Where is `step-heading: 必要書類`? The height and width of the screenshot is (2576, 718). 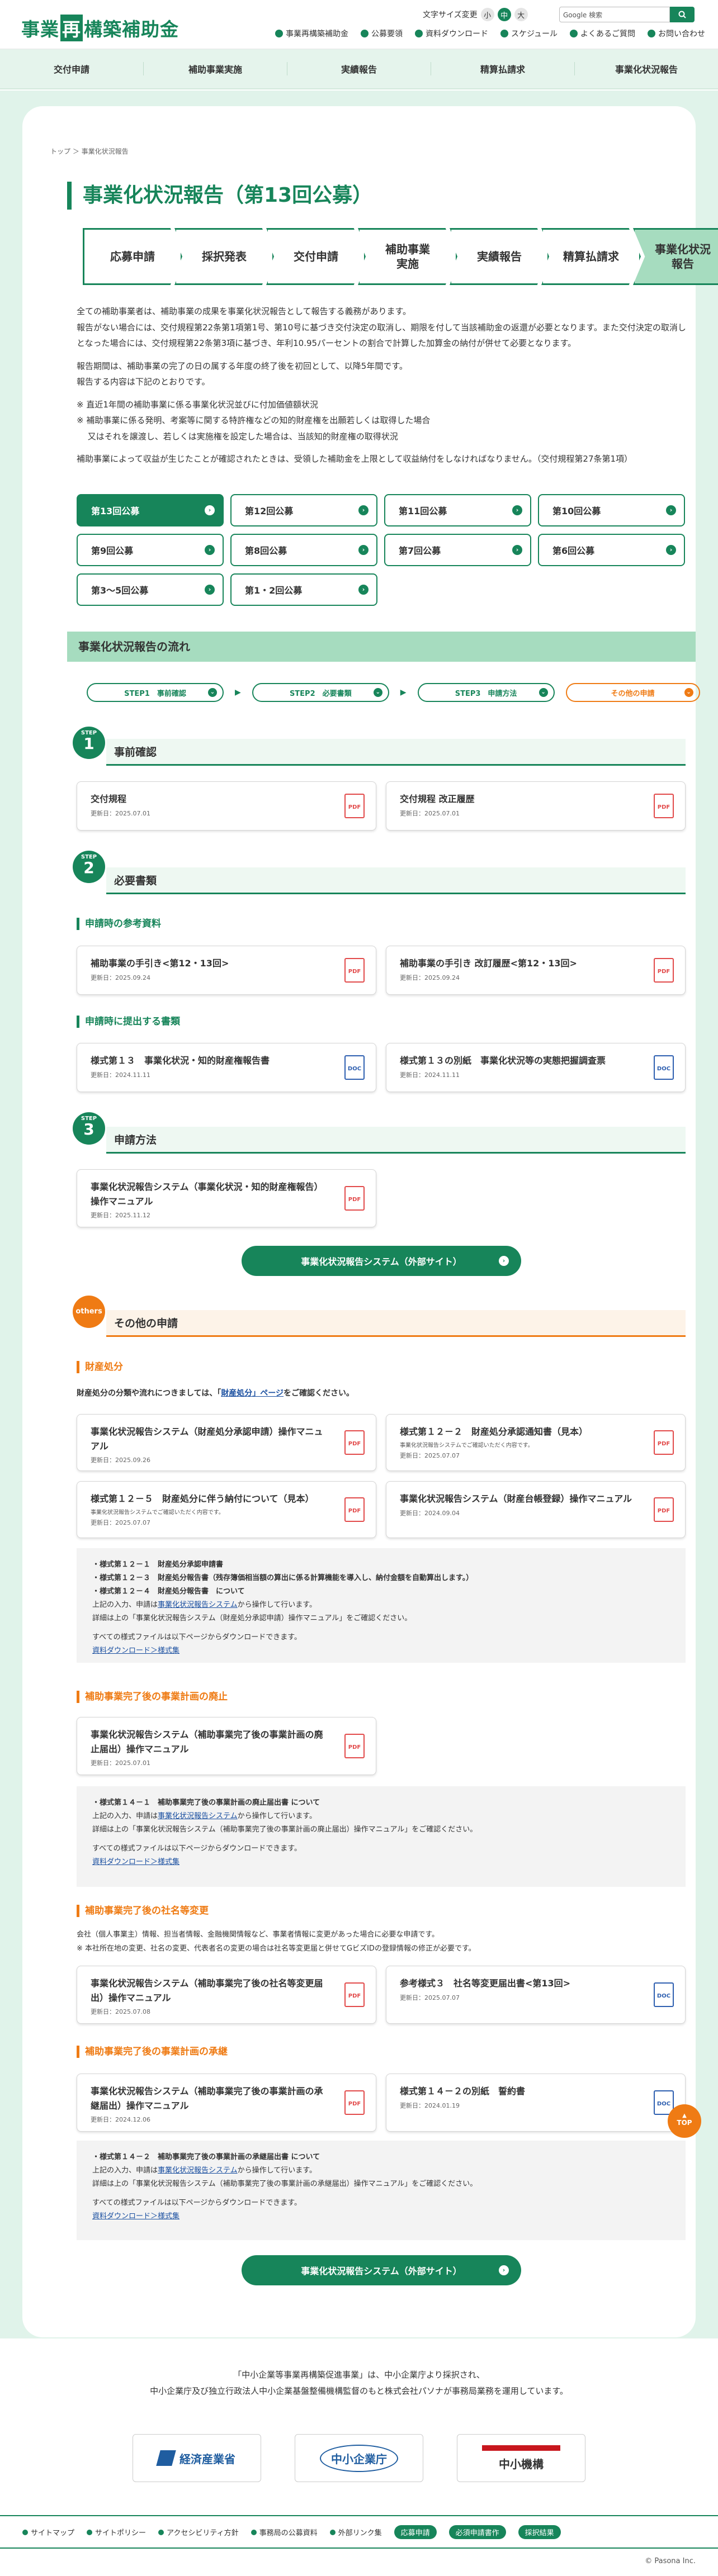
step-heading: 必要書類 is located at coordinates (396, 880).